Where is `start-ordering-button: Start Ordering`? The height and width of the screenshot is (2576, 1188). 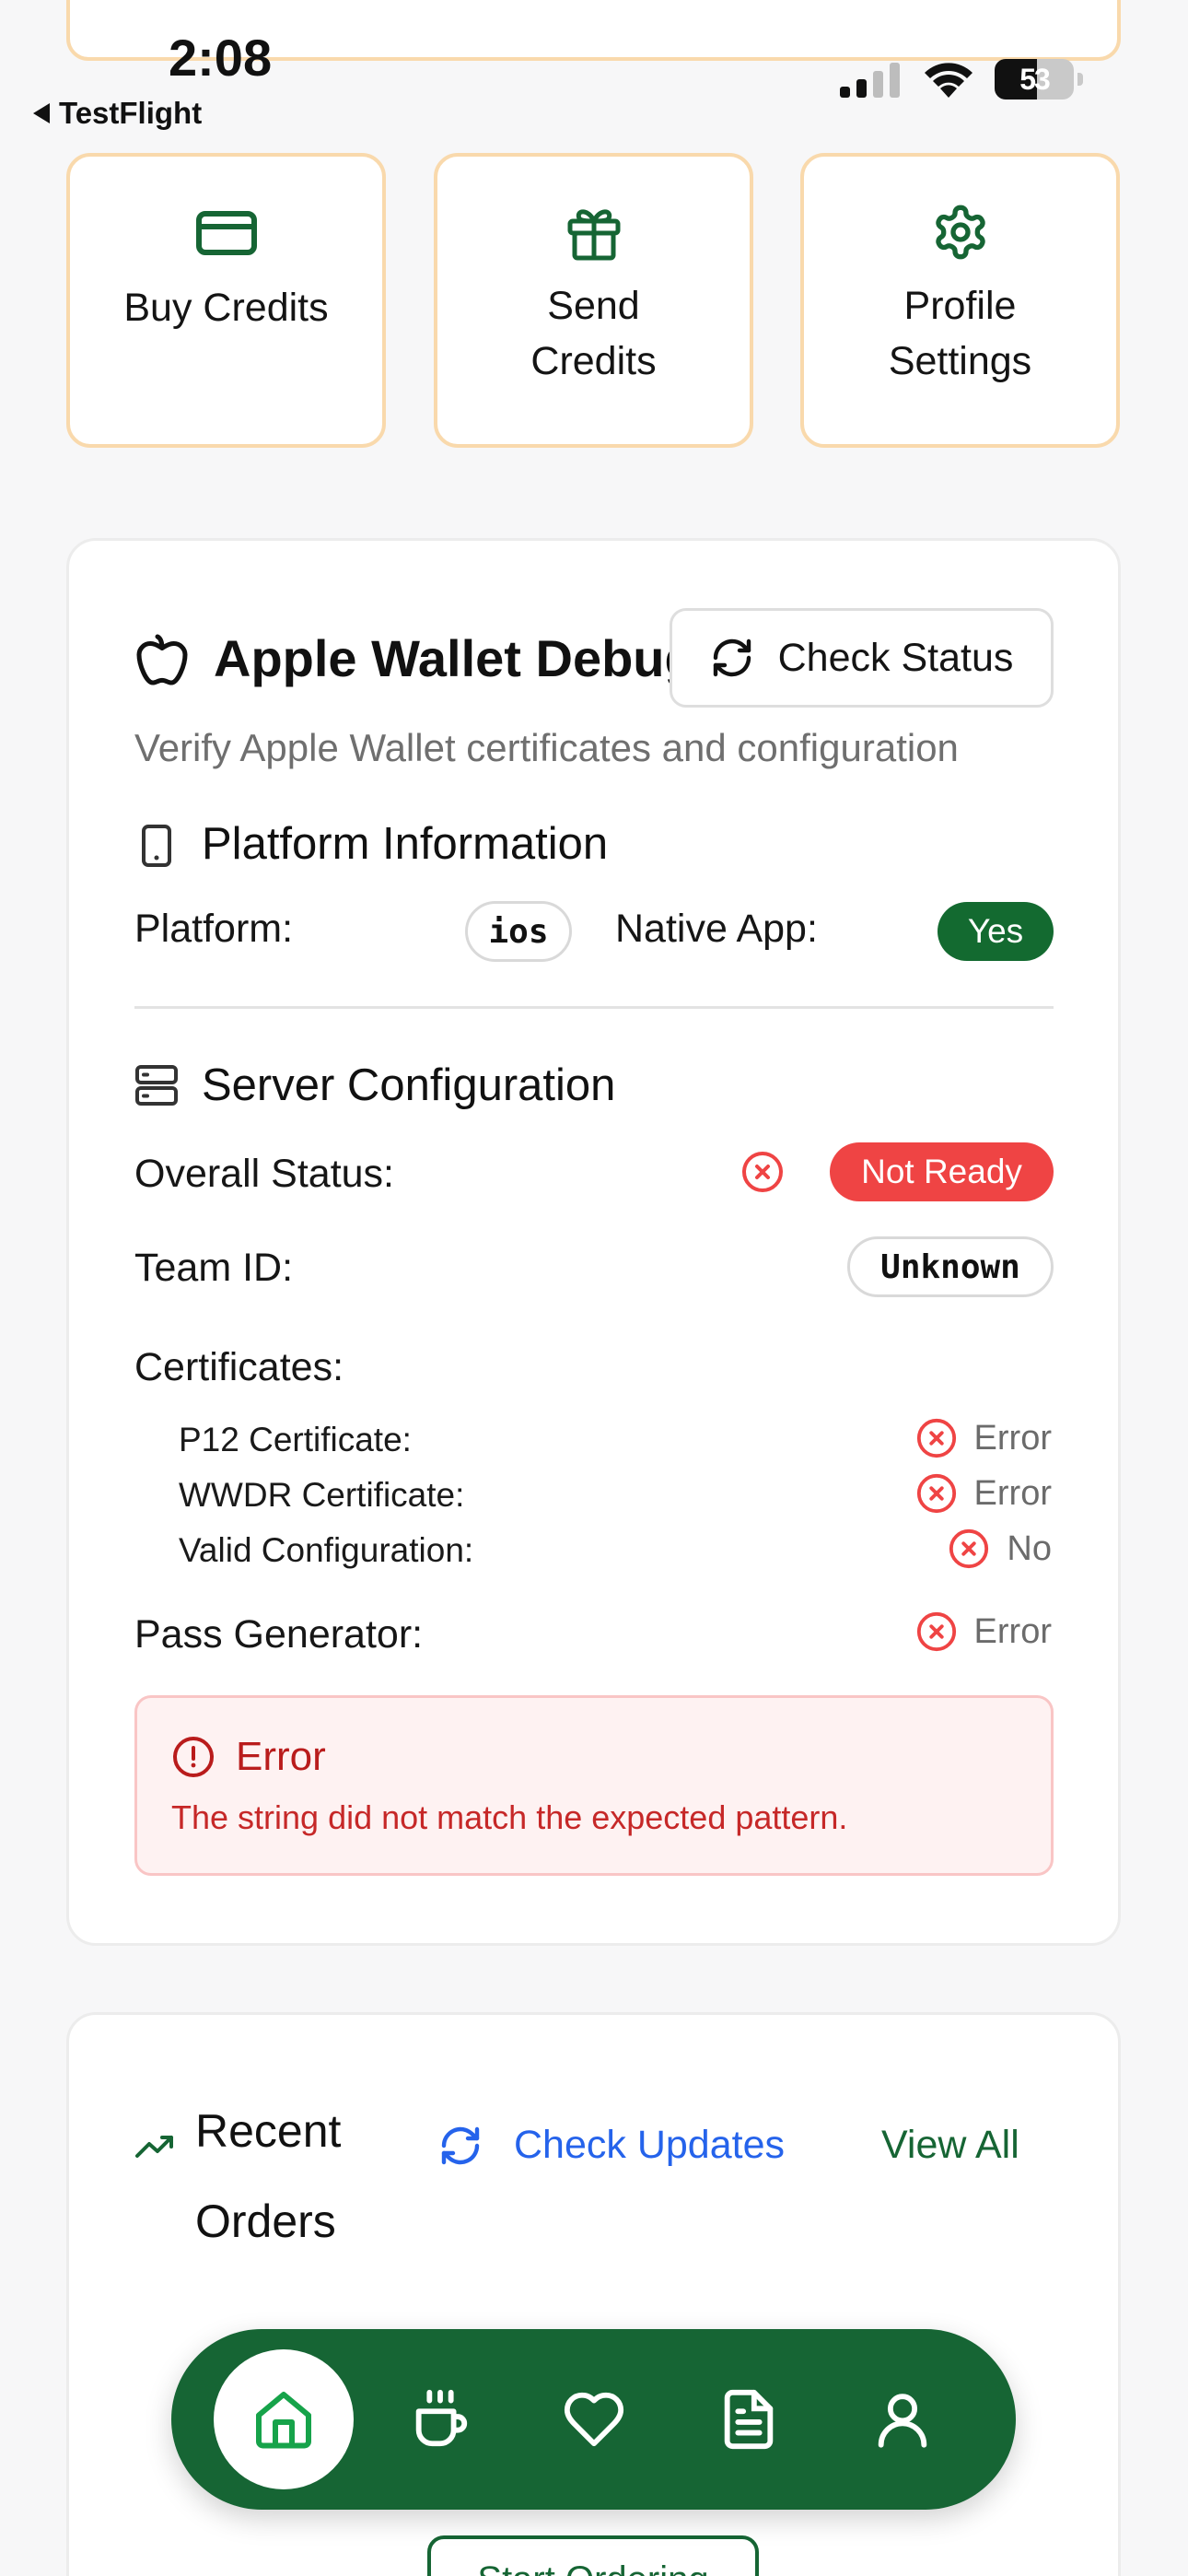 start-ordering-button: Start Ordering is located at coordinates (593, 2555).